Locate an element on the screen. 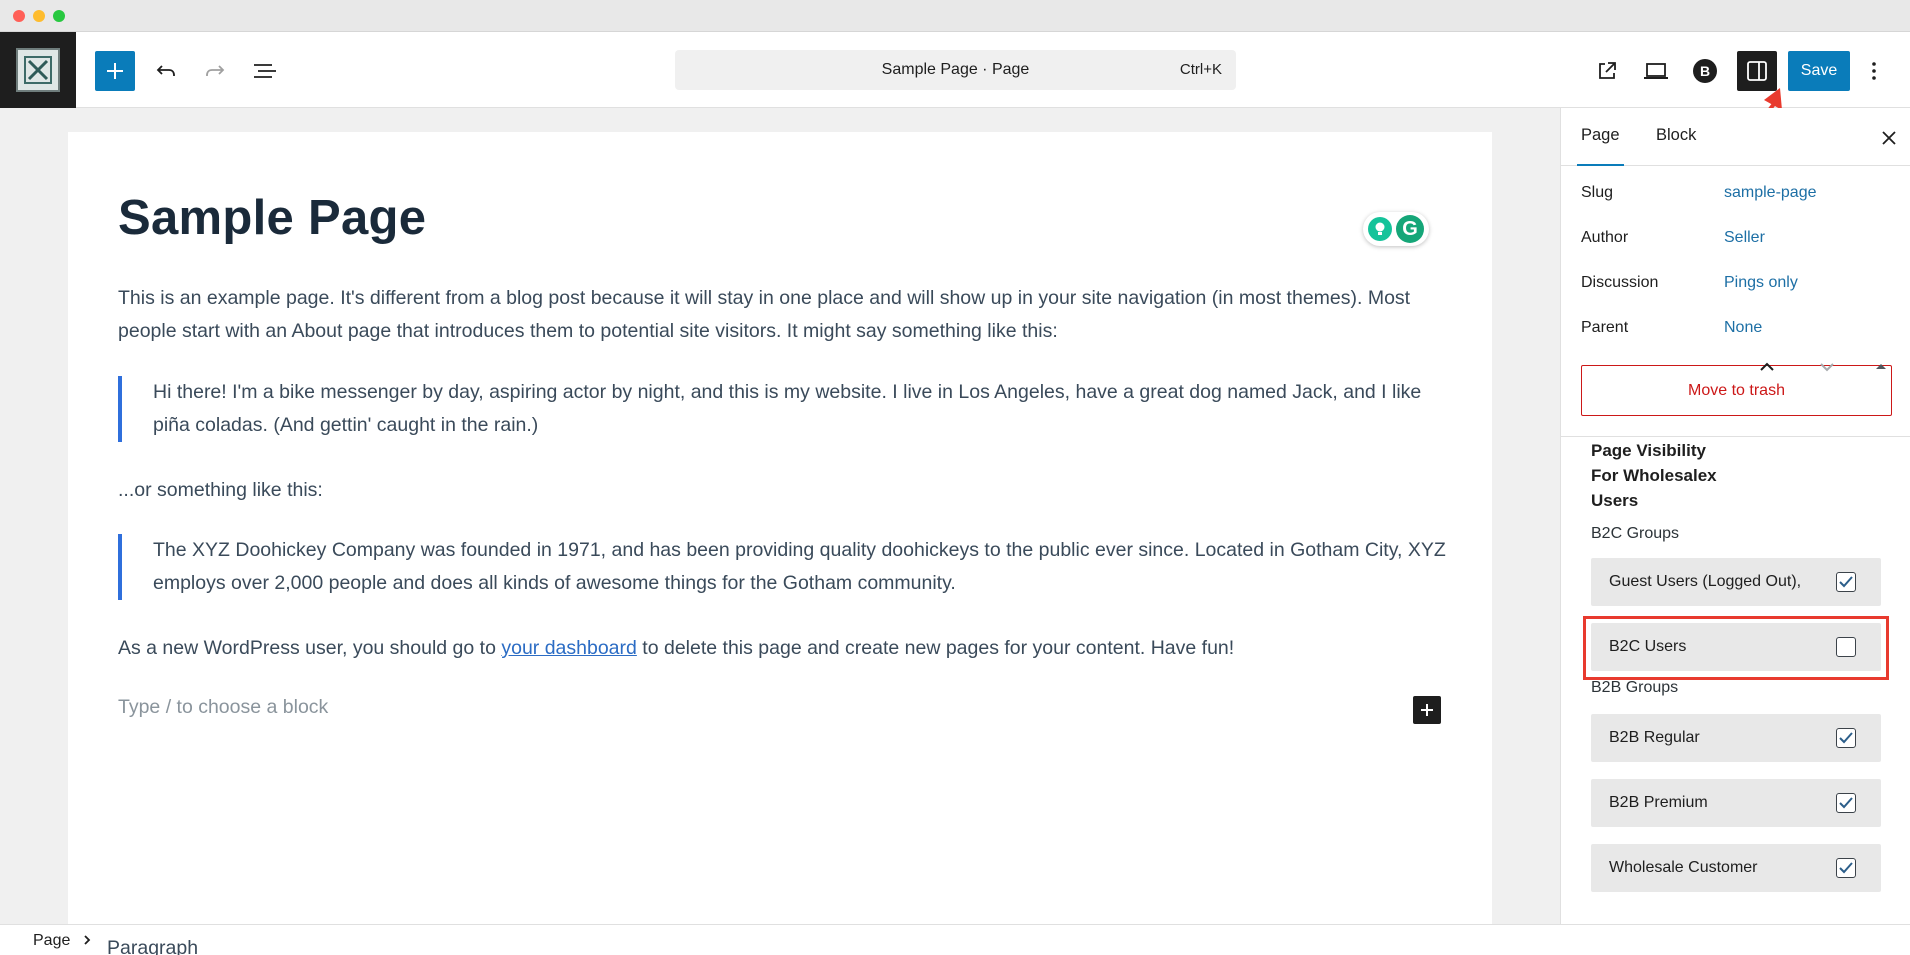  external-link-icon is located at coordinates (1607, 70).